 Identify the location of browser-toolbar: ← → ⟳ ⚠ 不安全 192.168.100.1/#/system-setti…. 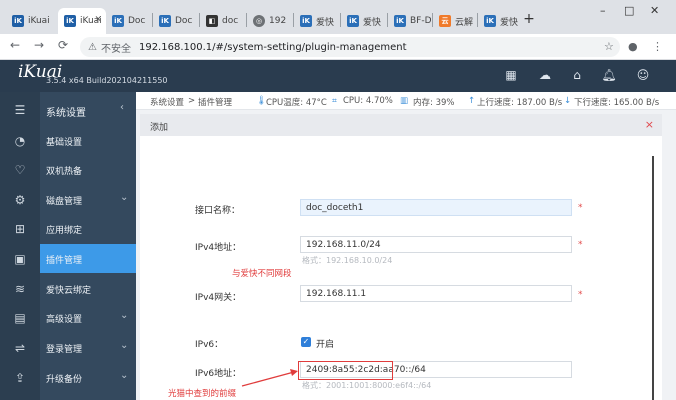
(338, 47).